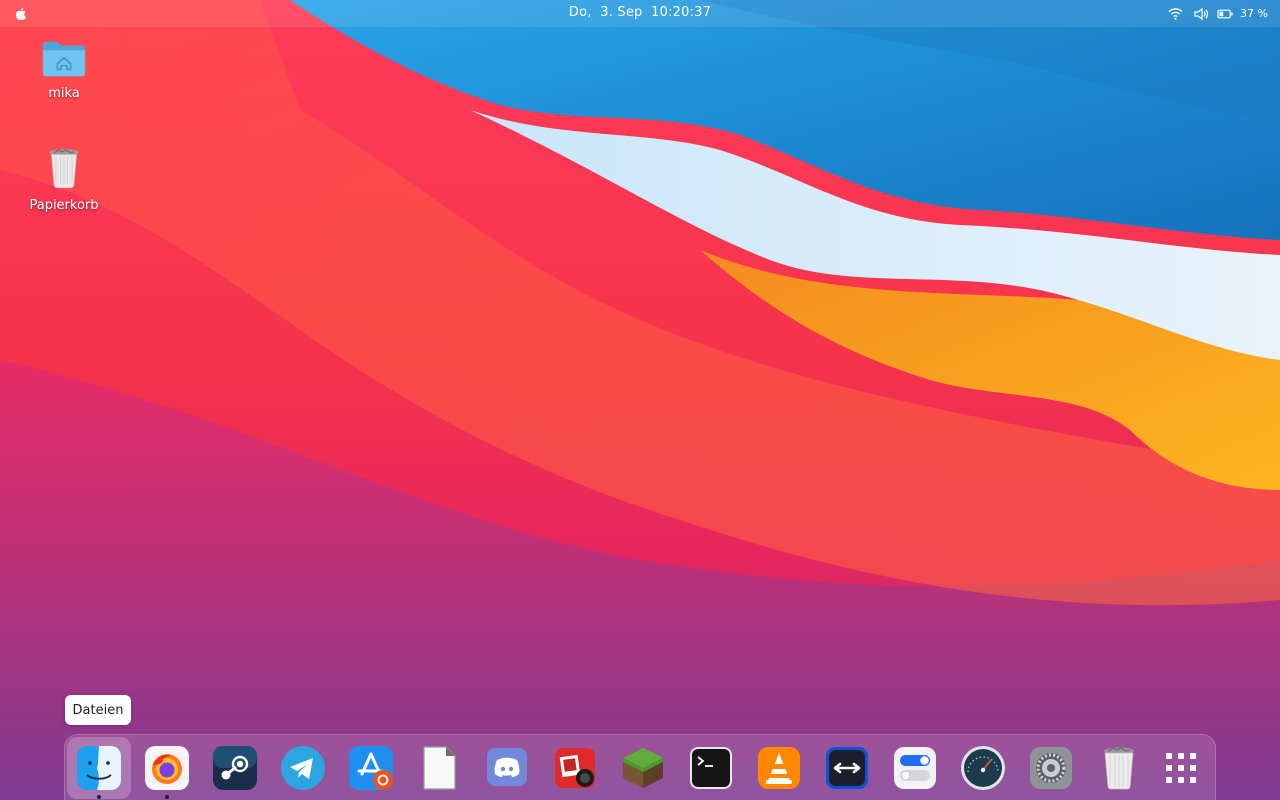 Image resolution: width=1280 pixels, height=800 pixels. I want to click on photo-booth-icon, so click(575, 768).